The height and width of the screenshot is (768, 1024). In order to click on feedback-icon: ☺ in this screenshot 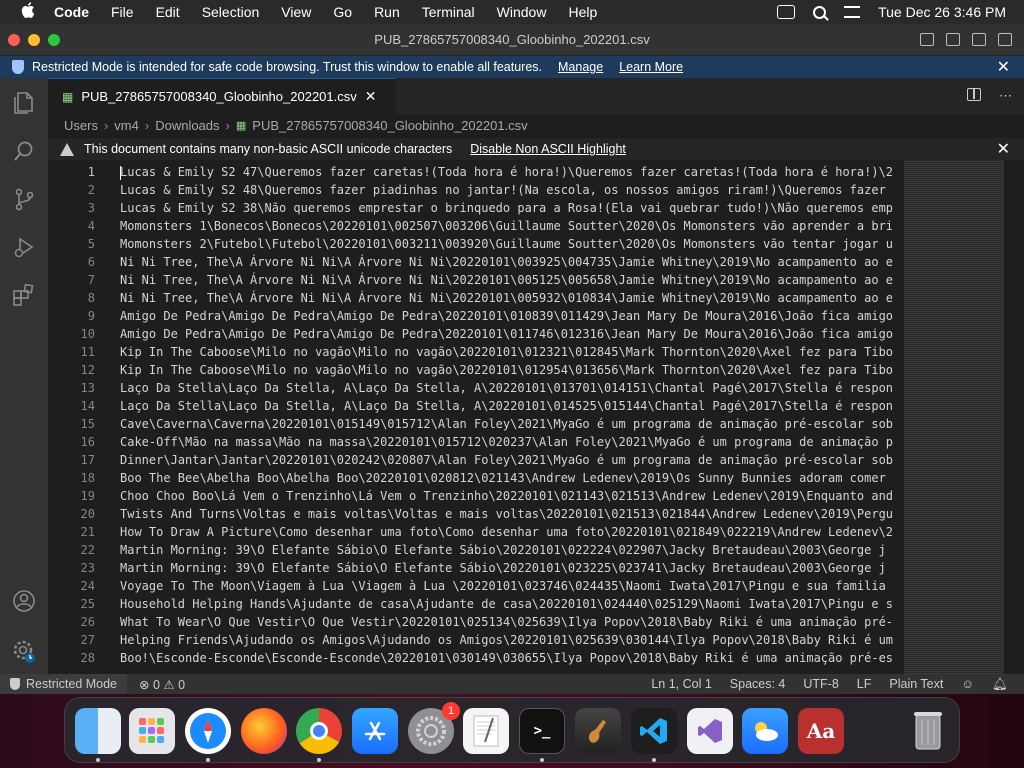, I will do `click(967, 684)`.